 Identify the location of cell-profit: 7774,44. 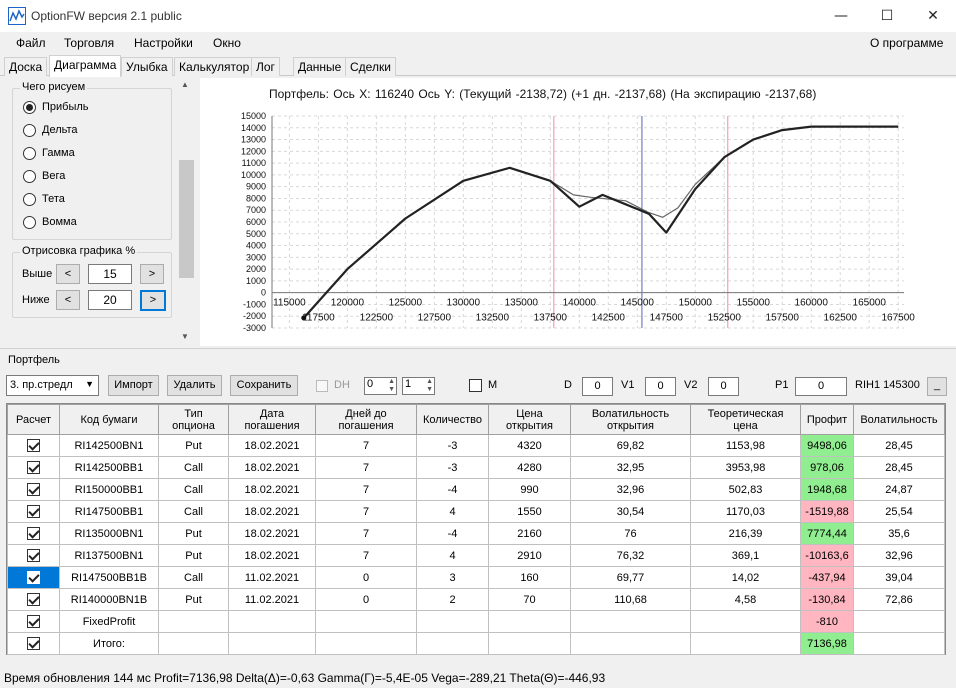
(827, 533).